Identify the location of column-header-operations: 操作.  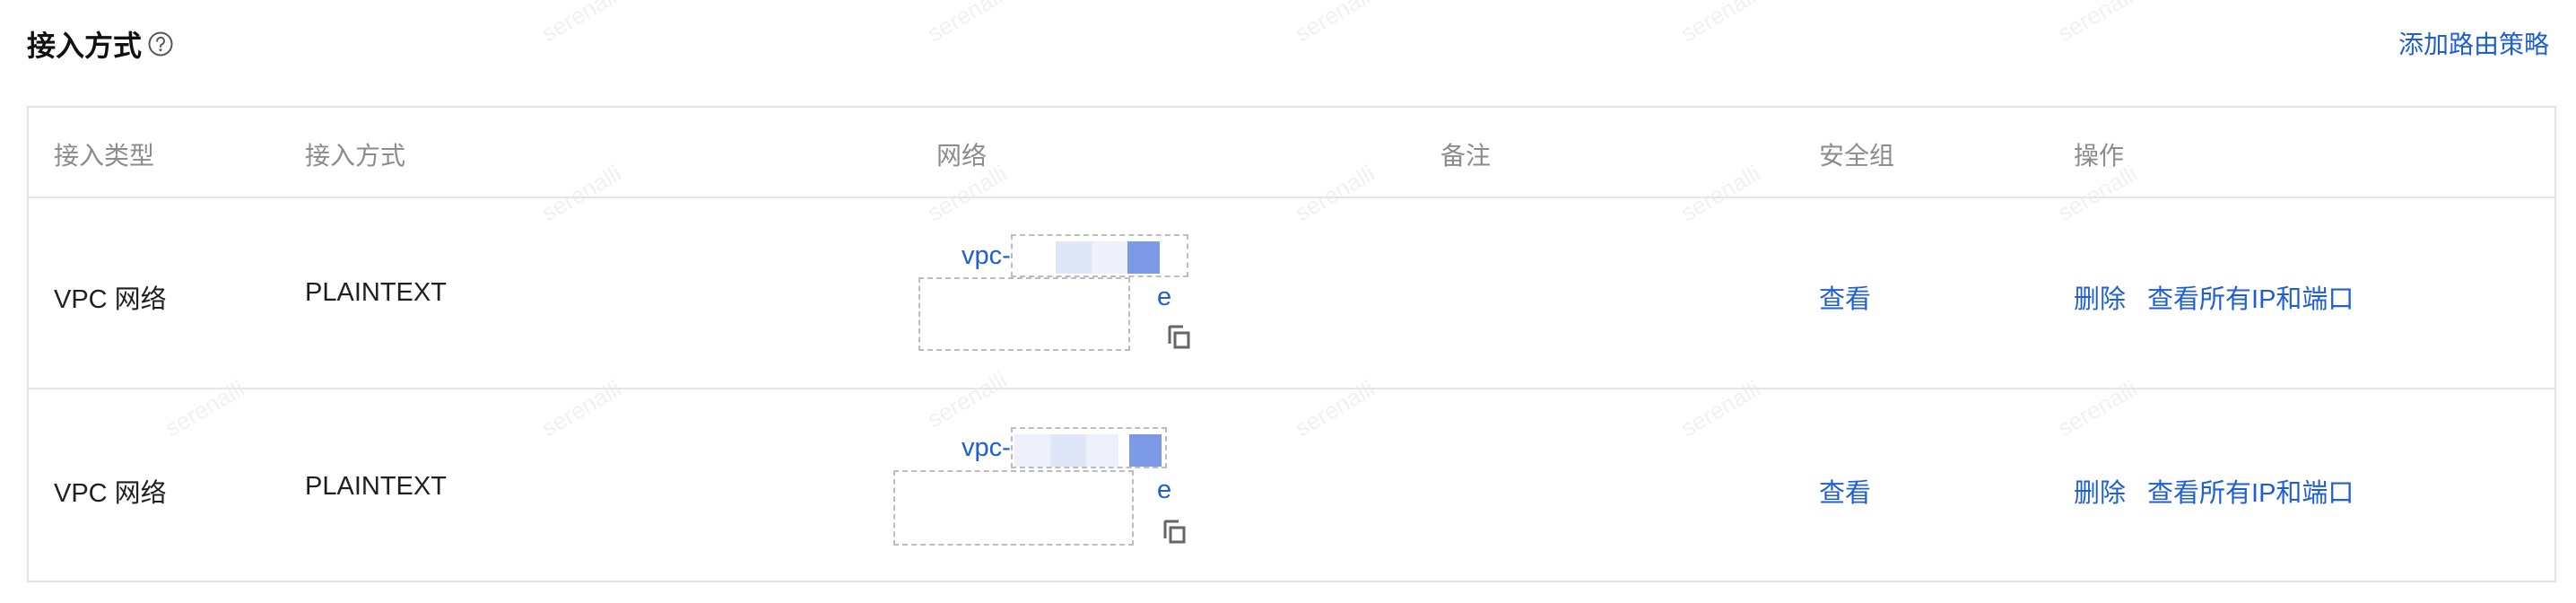
(2099, 156).